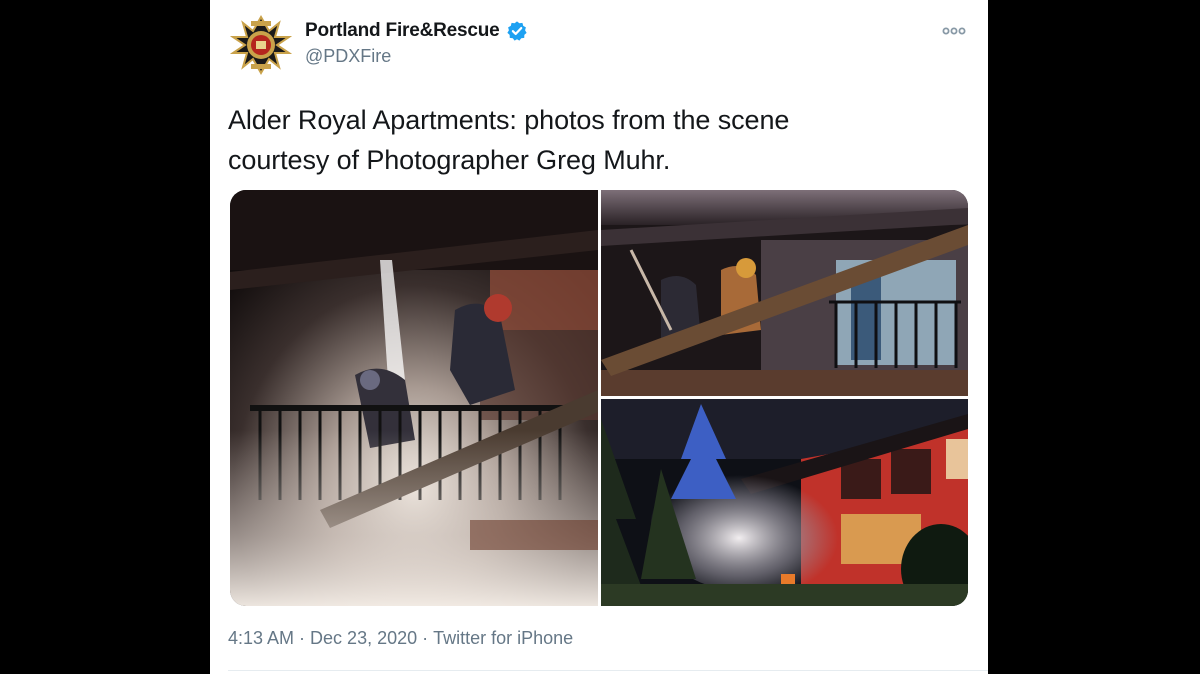 The height and width of the screenshot is (674, 1200). Describe the element at coordinates (784, 502) in the screenshot. I see `photo-red-building-smoke` at that location.